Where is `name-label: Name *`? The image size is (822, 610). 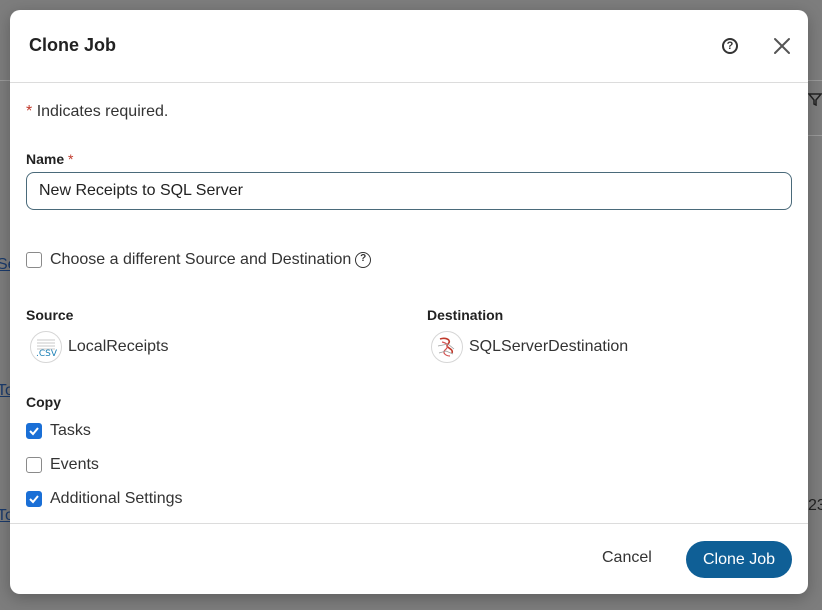
name-label: Name * is located at coordinates (49, 159).